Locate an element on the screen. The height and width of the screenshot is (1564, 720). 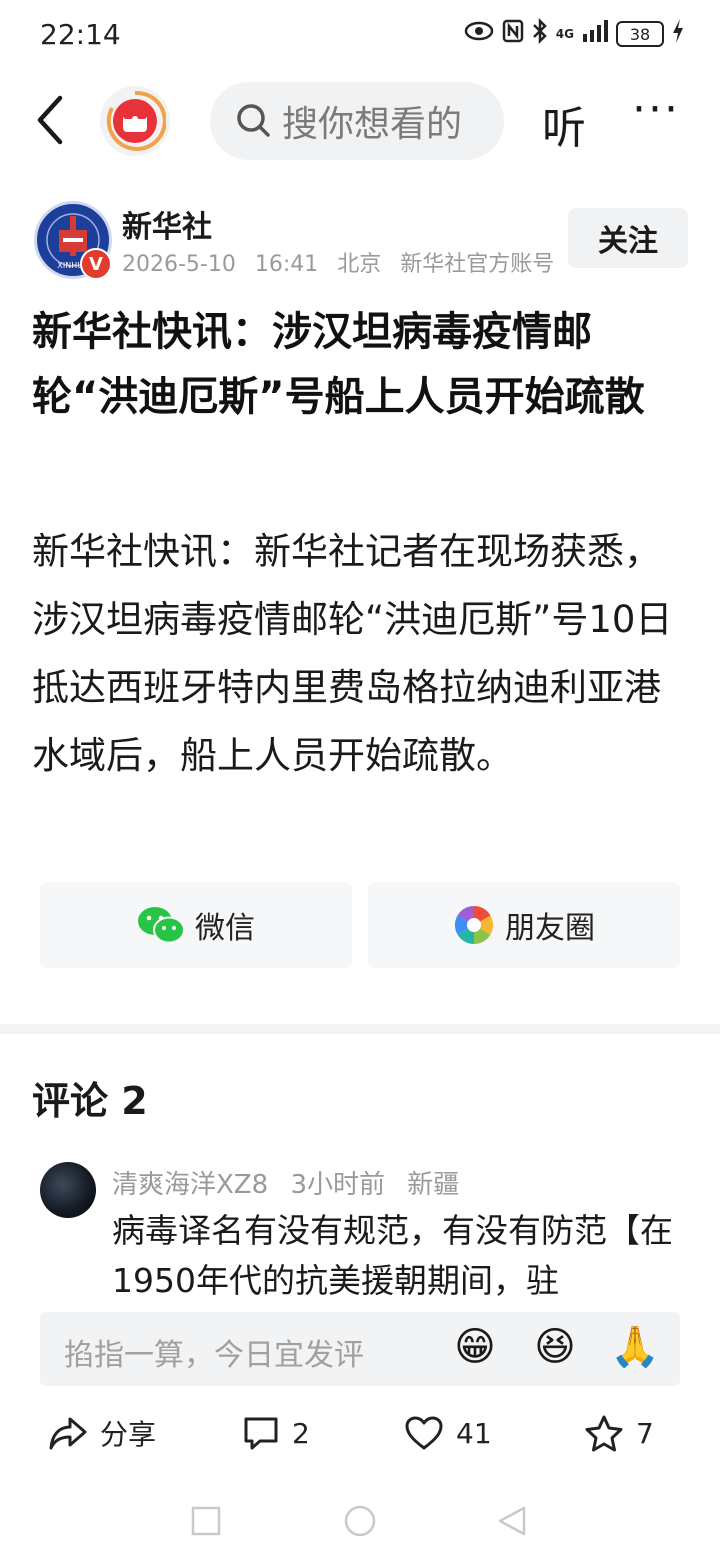
battery-icon: 38 is located at coordinates (640, 34).